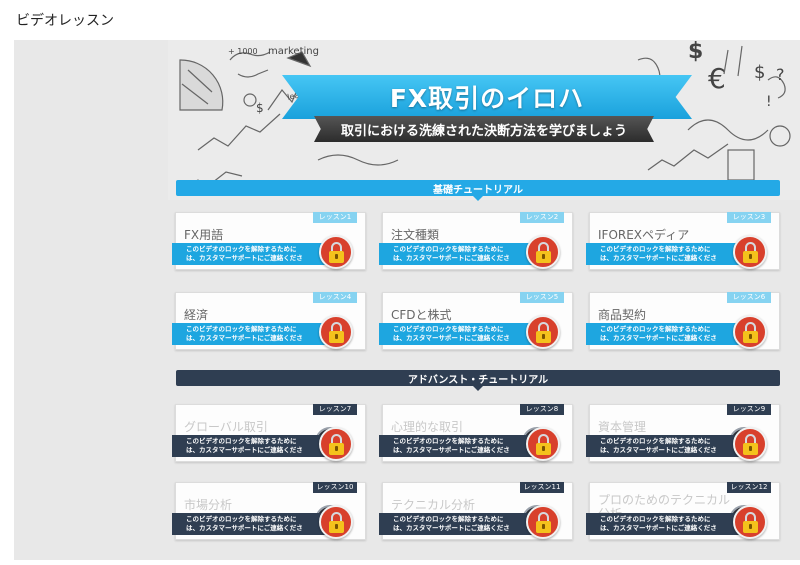  Describe the element at coordinates (335, 409) in the screenshot. I see `lesson-number-tag: レッスン7` at that location.